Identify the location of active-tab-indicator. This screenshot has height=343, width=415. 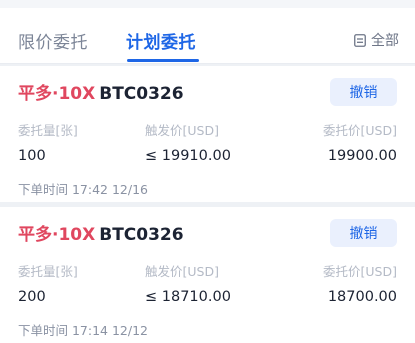
(163, 60).